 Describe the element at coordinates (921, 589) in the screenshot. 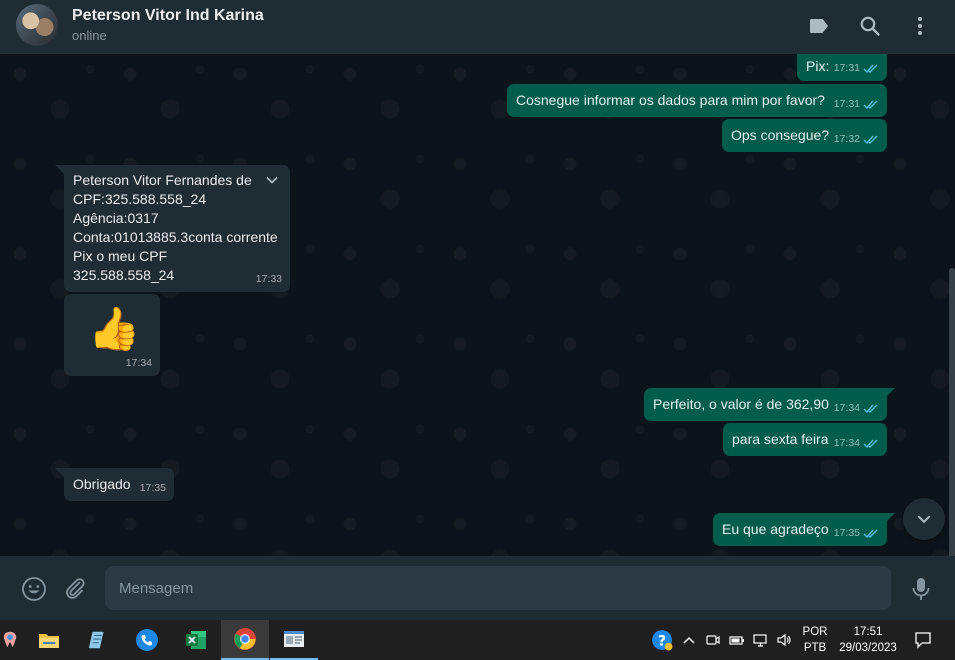

I see `mic-icon` at that location.